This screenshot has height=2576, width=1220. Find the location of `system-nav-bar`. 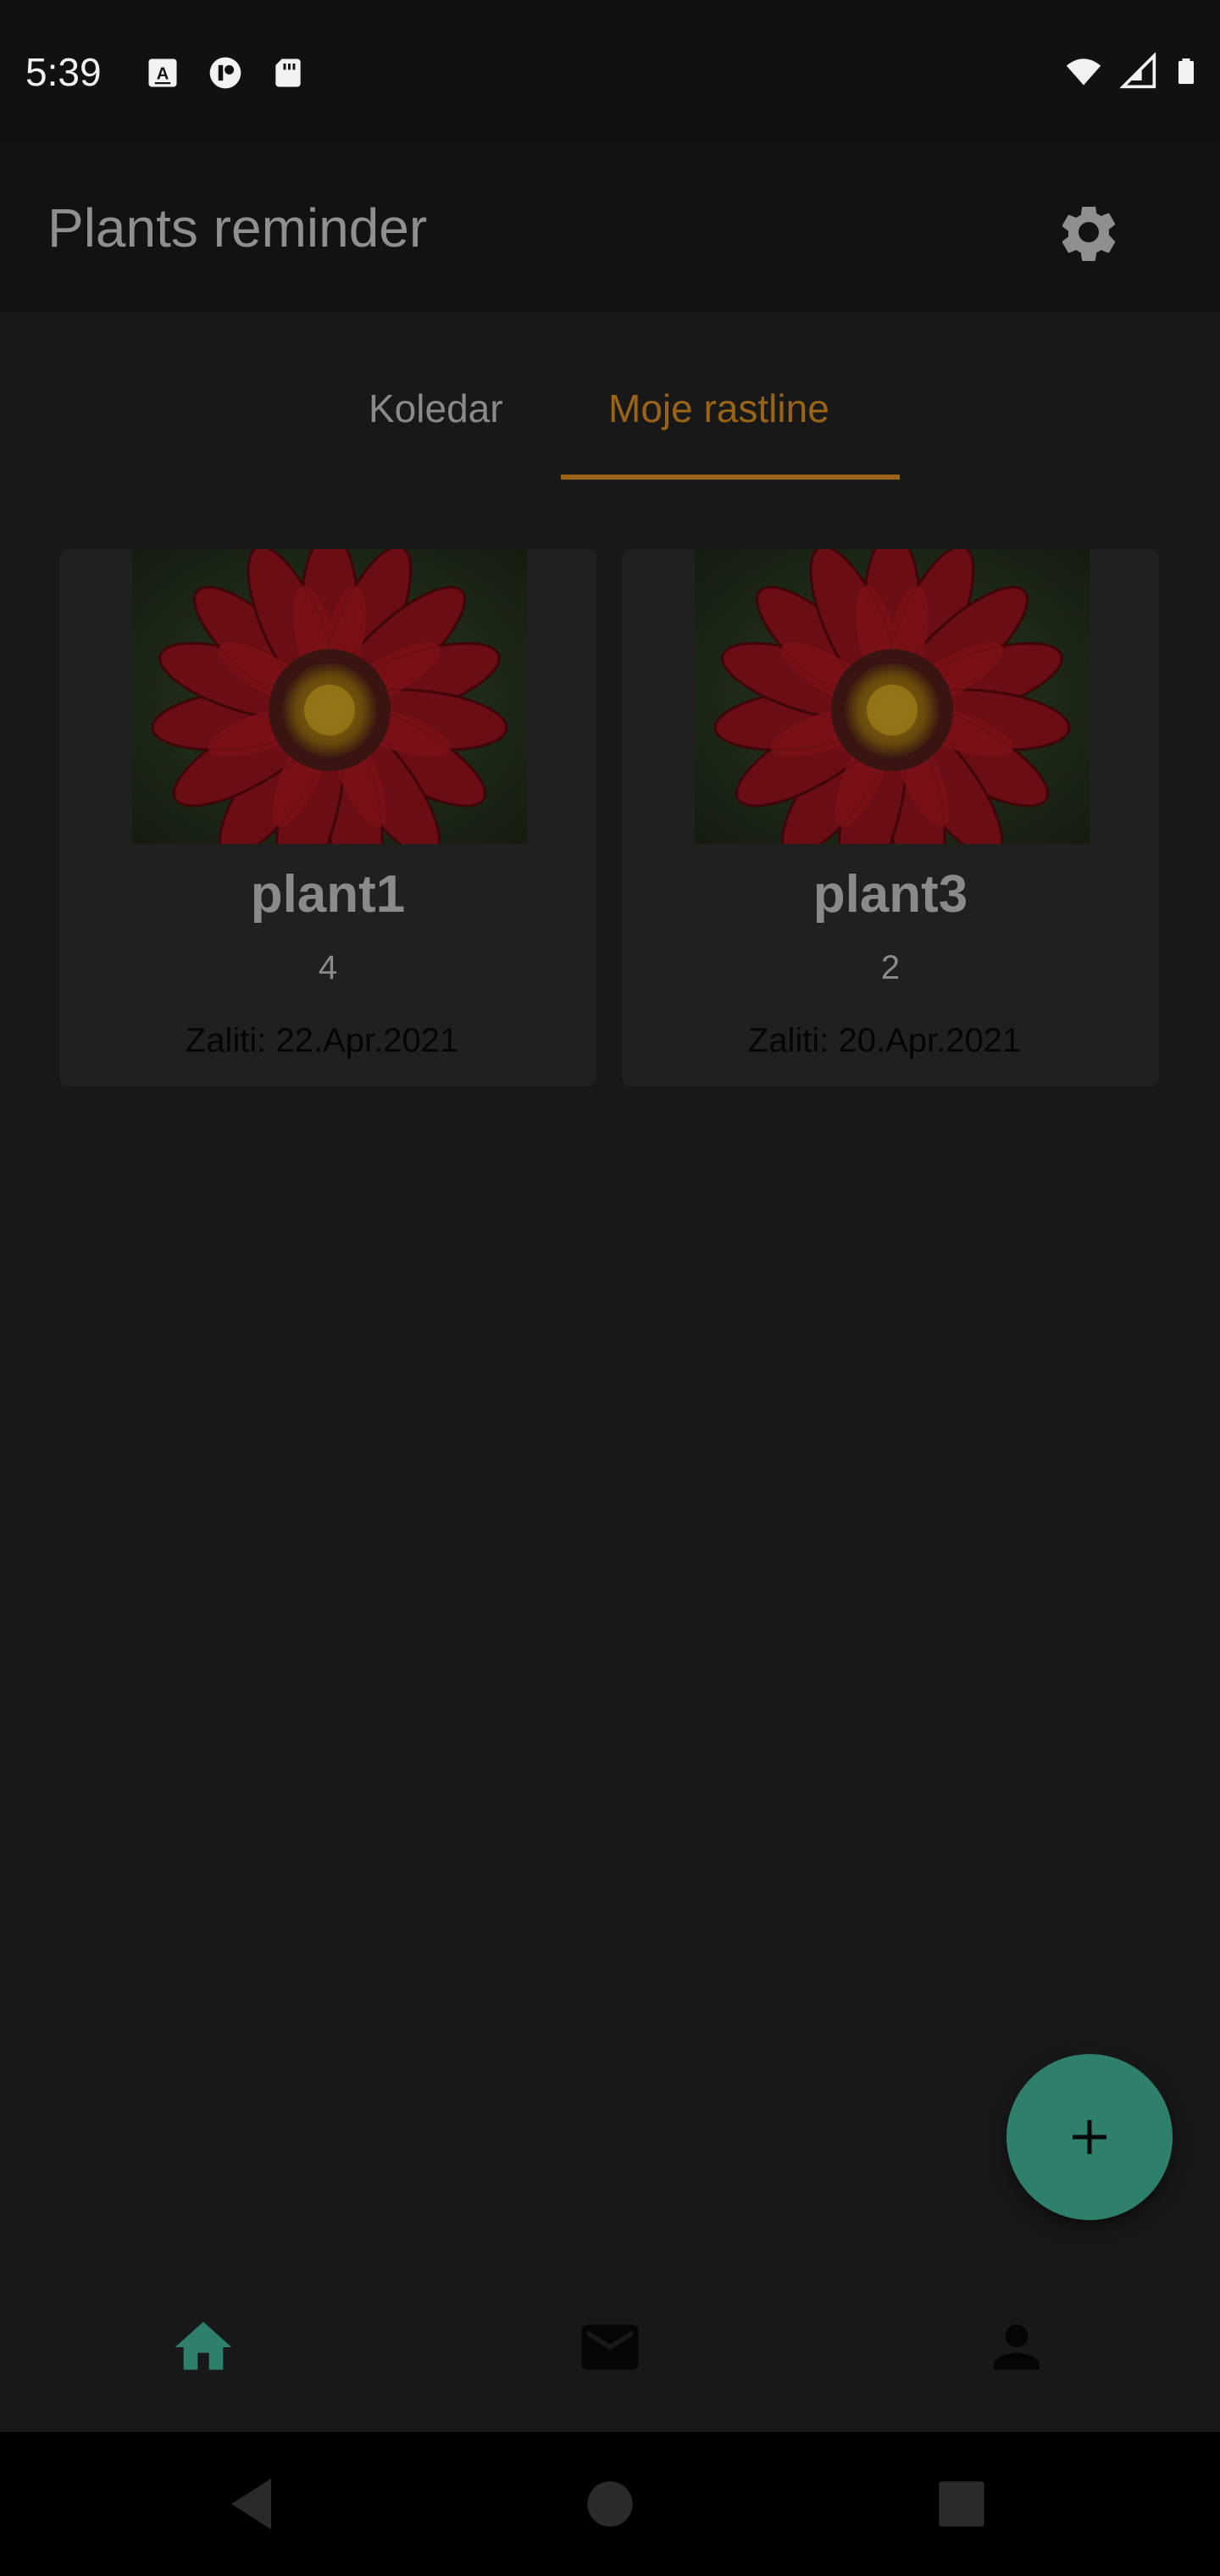

system-nav-bar is located at coordinates (610, 2504).